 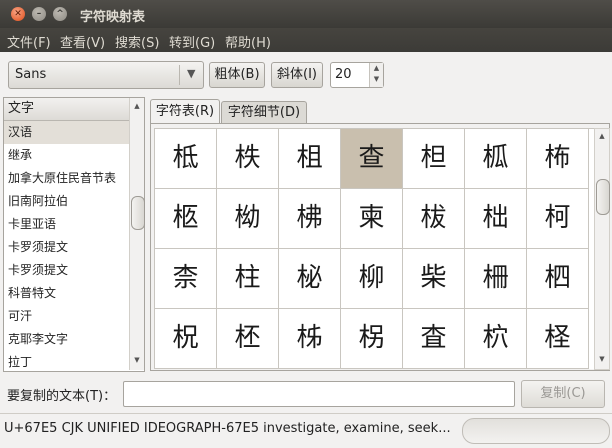 I want to click on character-grid-scrollbar: ▲ ▼, so click(x=602, y=249).